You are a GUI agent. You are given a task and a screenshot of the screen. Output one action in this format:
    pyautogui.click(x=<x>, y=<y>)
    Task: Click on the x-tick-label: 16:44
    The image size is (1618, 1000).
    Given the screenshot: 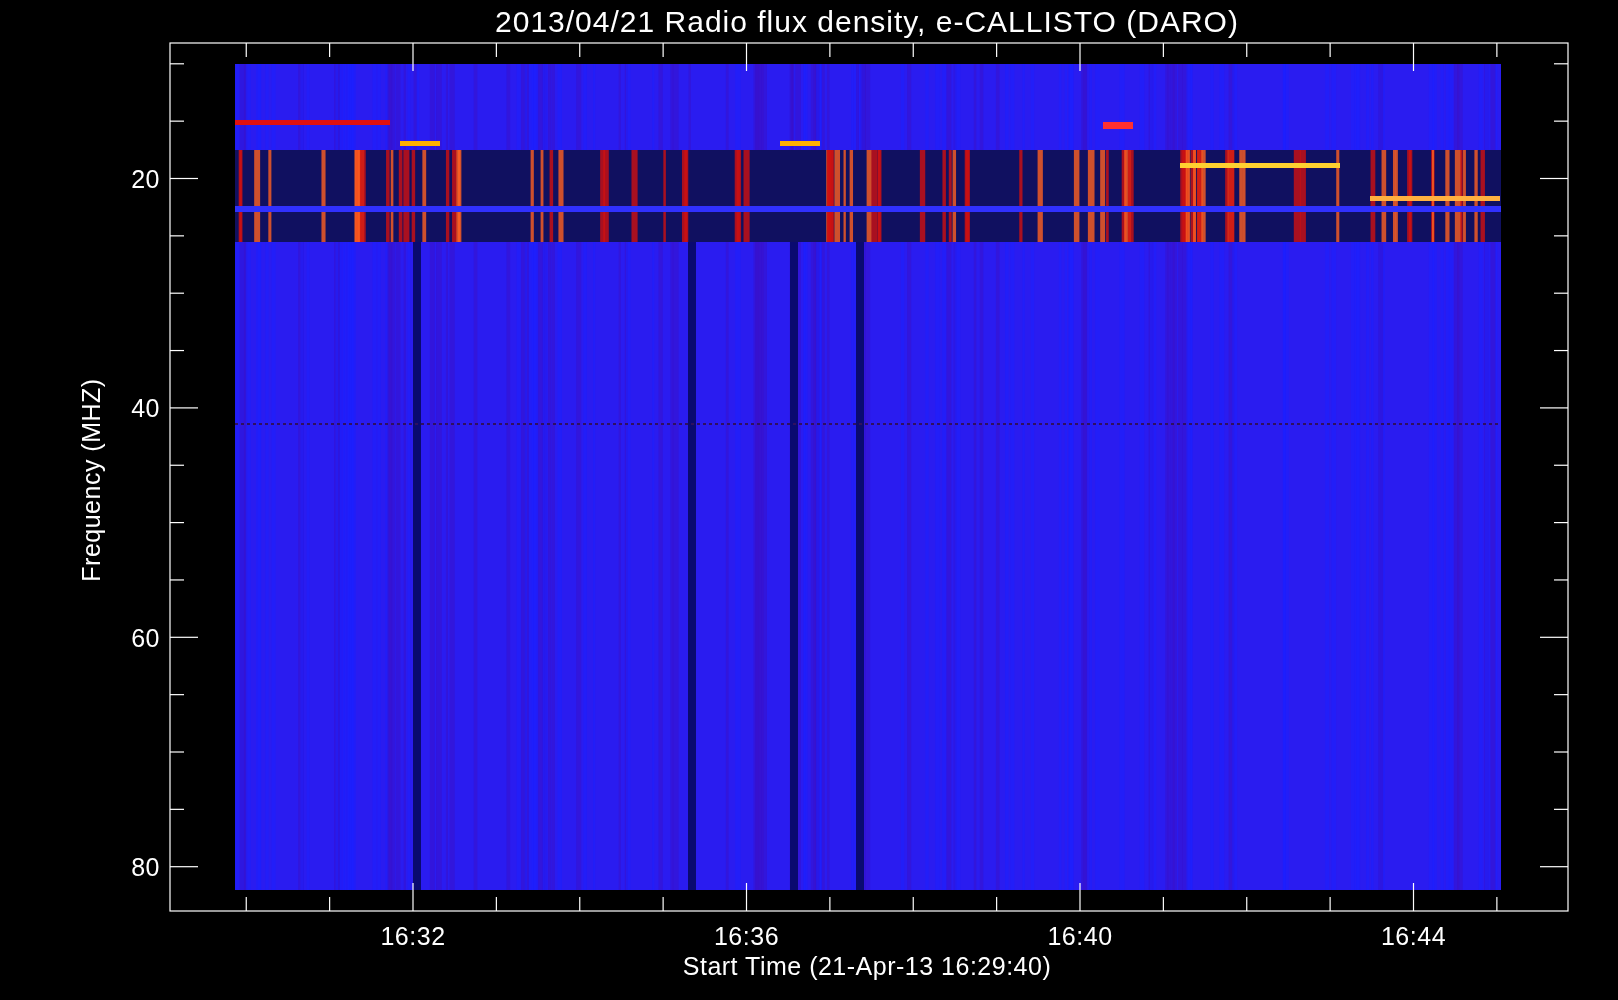 What is the action you would take?
    pyautogui.click(x=1413, y=936)
    